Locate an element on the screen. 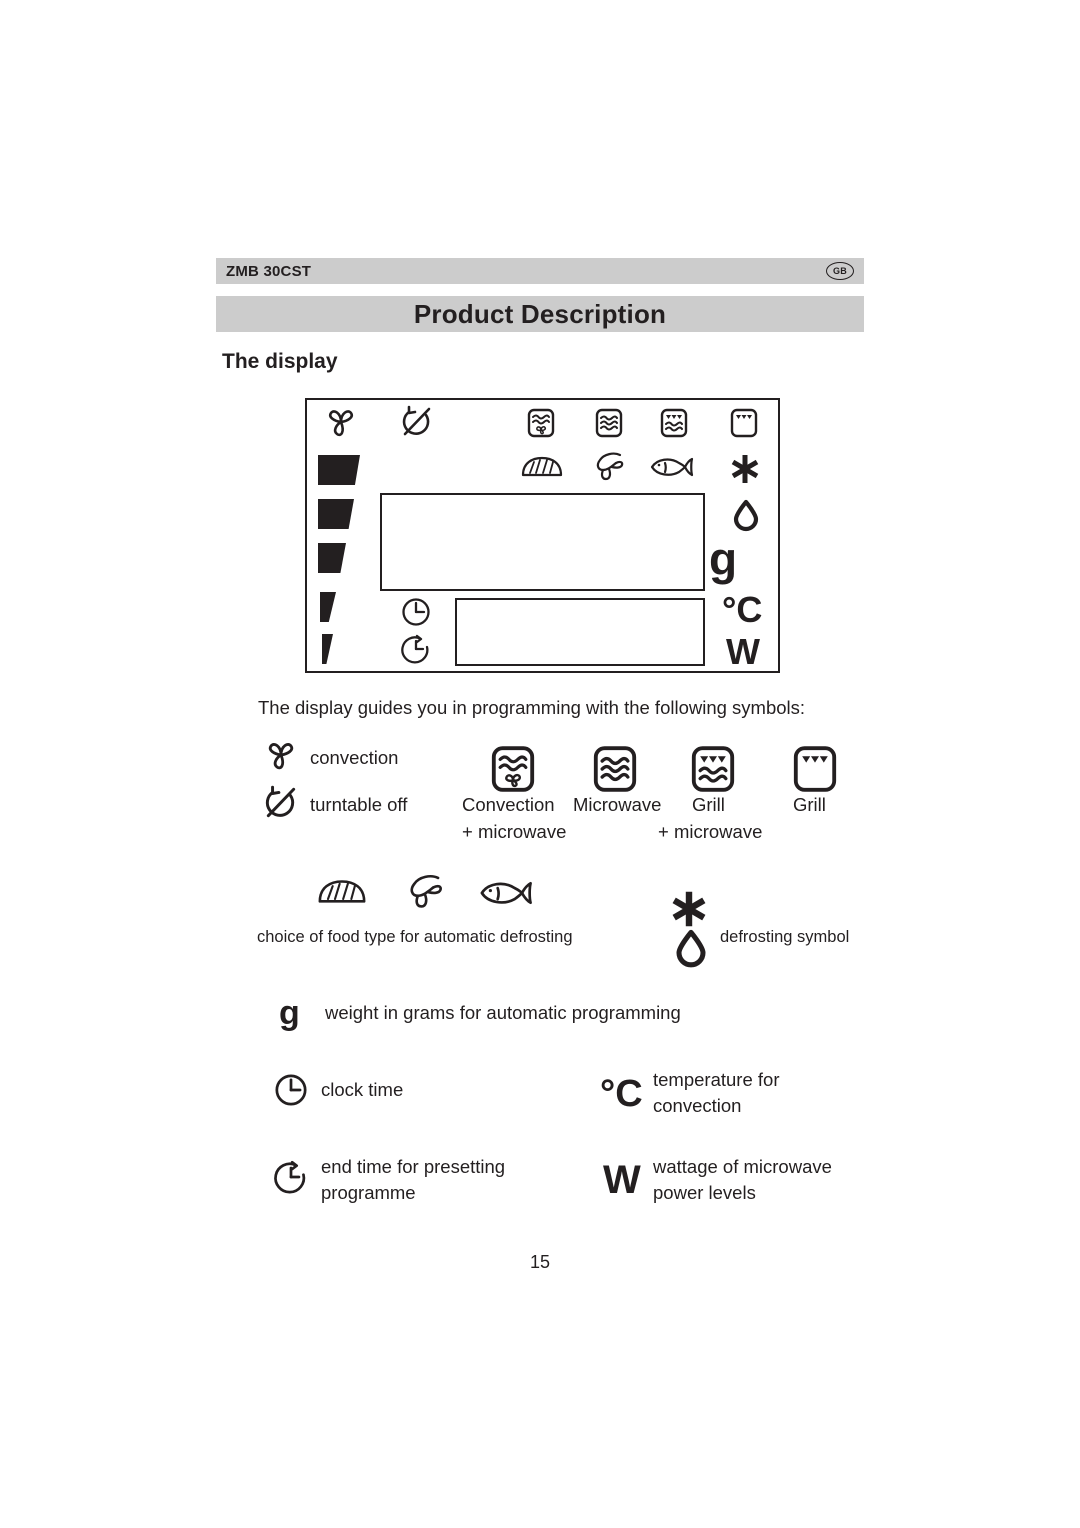  microwave-mode-icon is located at coordinates (609, 423).